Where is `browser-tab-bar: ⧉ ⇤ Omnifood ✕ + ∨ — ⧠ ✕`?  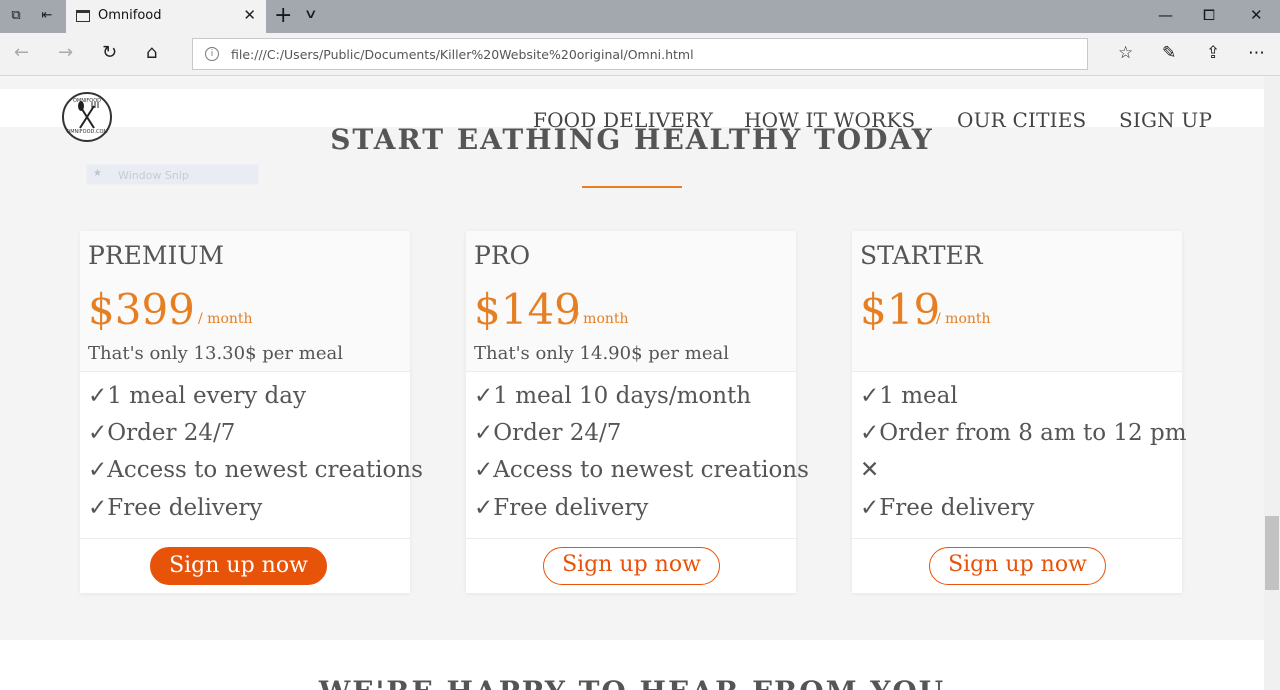 browser-tab-bar: ⧉ ⇤ Omnifood ✕ + ∨ — ⧠ ✕ is located at coordinates (640, 16).